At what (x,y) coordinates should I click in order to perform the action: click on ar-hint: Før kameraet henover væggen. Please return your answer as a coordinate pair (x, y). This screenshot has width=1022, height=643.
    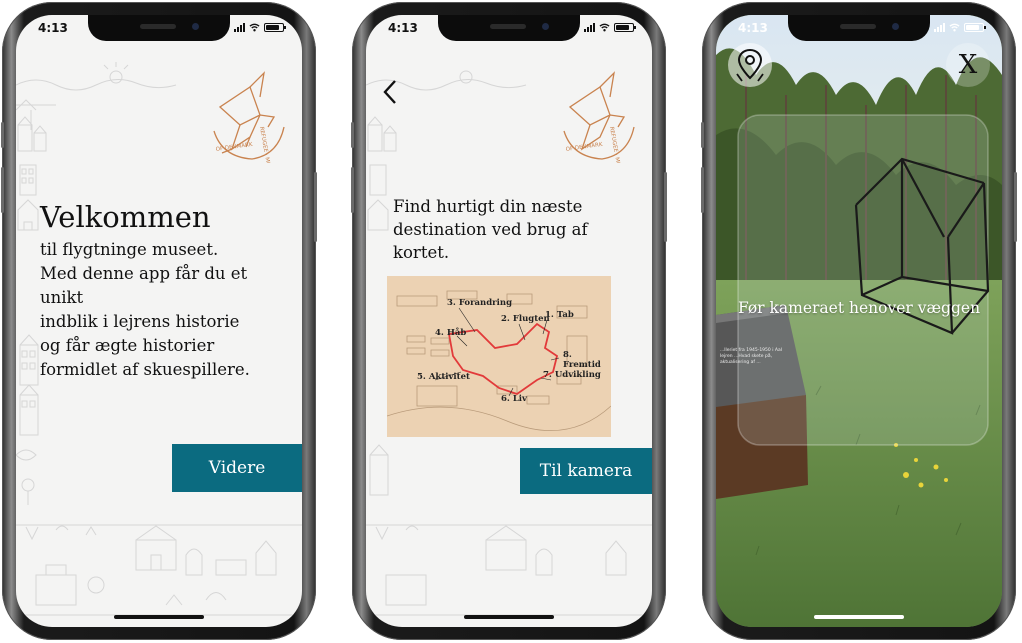
    Looking at the image, I should click on (859, 308).